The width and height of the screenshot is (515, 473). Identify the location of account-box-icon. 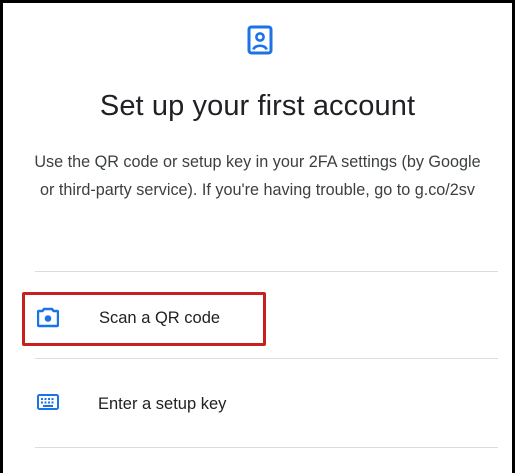
(260, 40).